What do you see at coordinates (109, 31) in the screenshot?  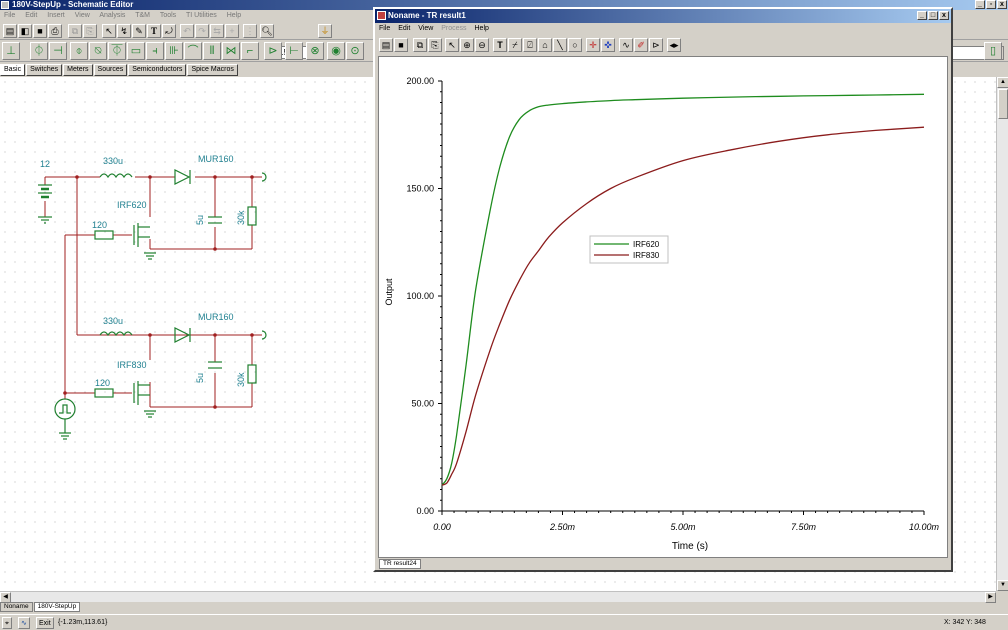 I see `select-arrow-icon: ↖` at bounding box center [109, 31].